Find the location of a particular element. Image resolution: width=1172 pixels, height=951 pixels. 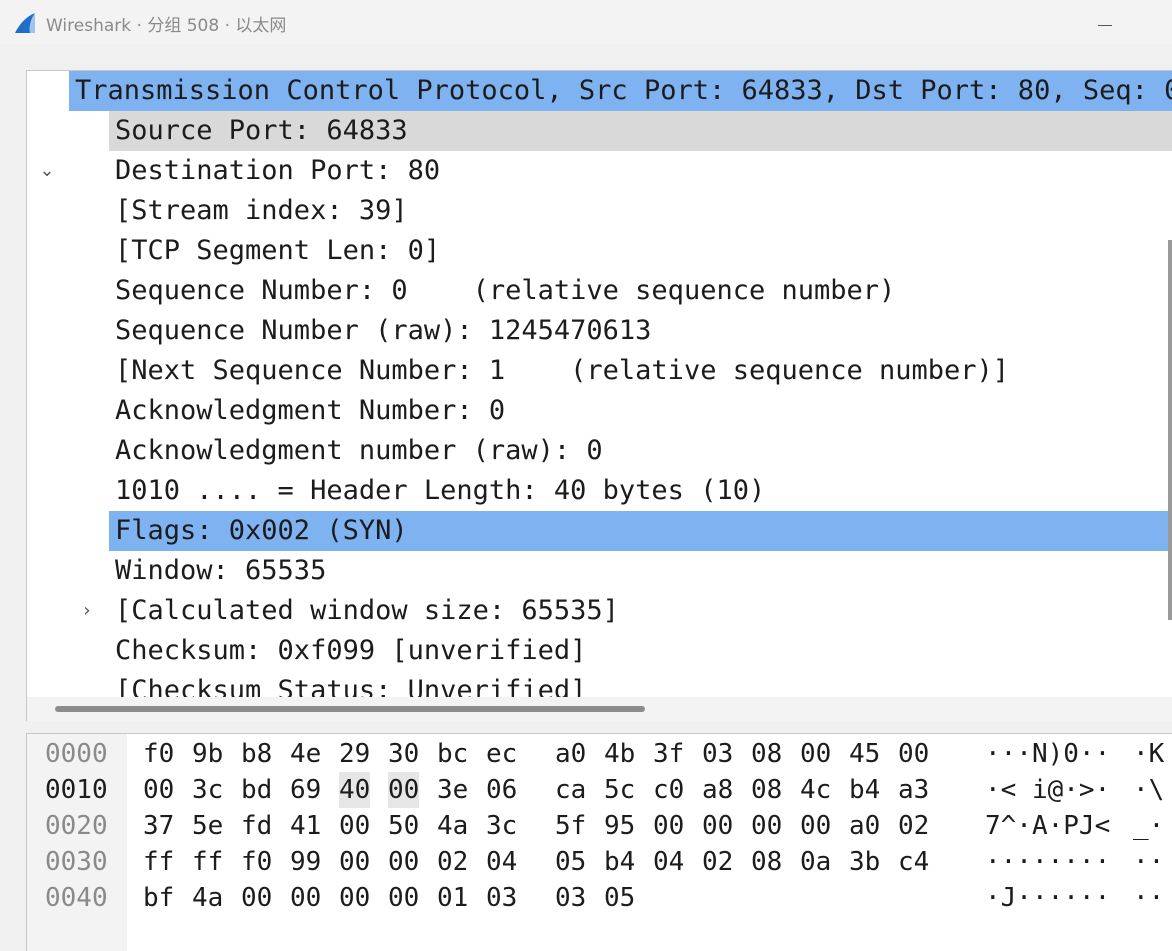

field-header-length: 1010 .... = Header Length: 40 bytes (10) is located at coordinates (640, 491).